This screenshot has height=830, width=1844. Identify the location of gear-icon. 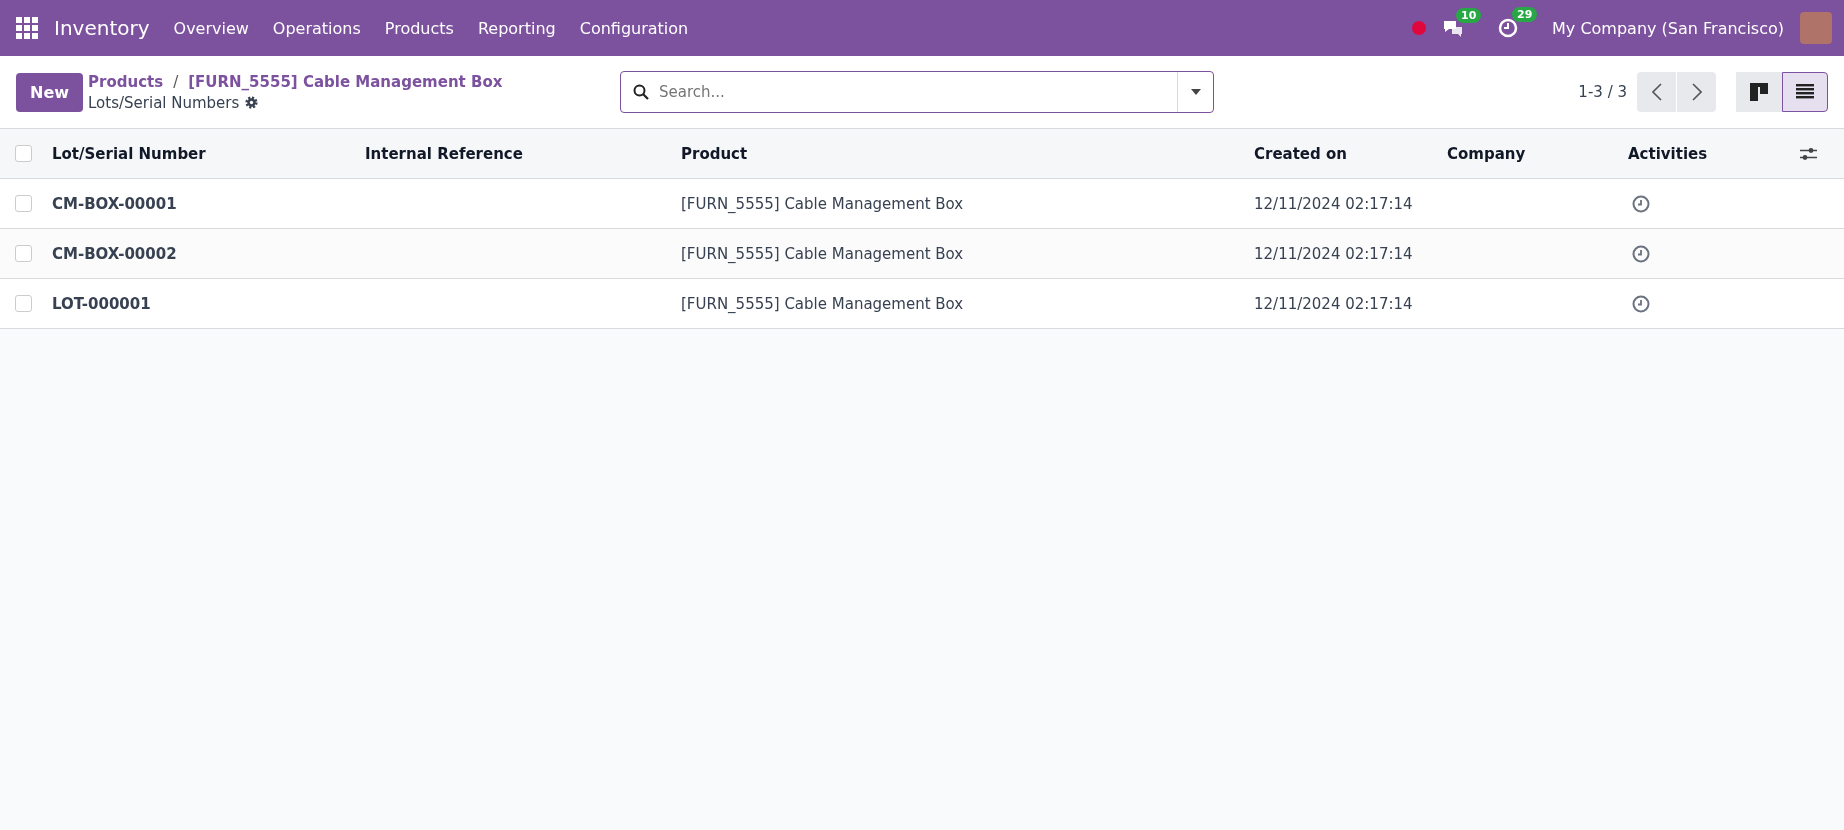
(252, 102).